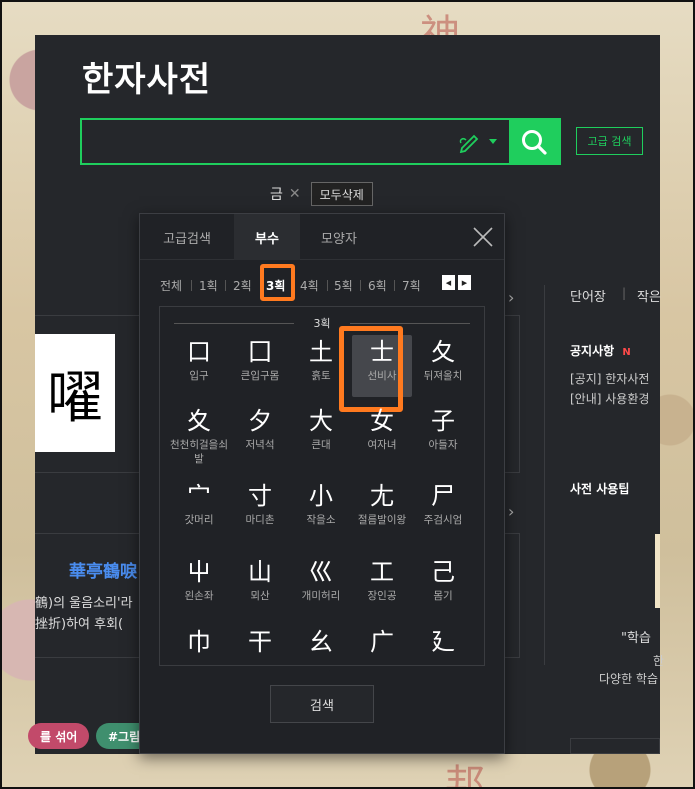  Describe the element at coordinates (199, 435) in the screenshot. I see `radical-item: 夊 천천히걸을쇠발` at that location.